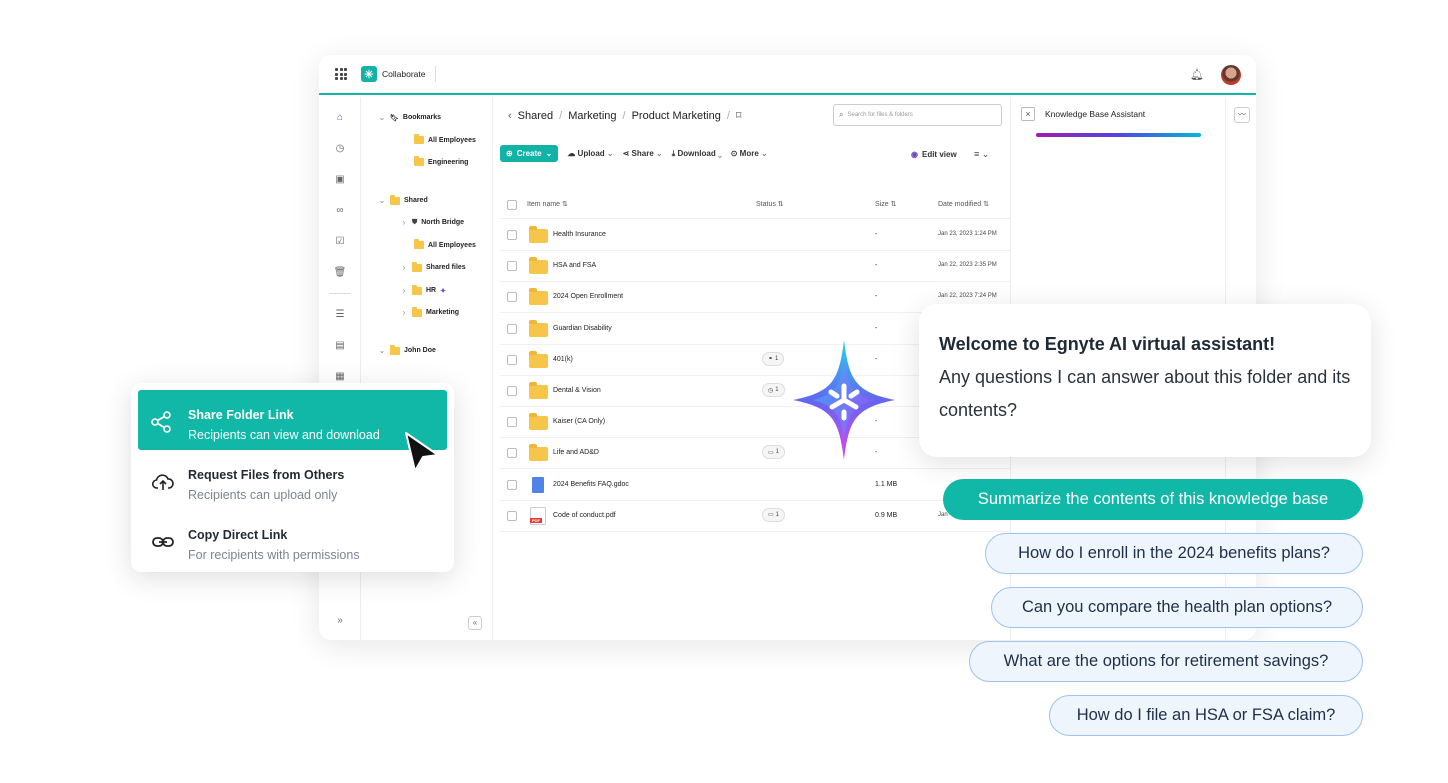 The height and width of the screenshot is (783, 1448). I want to click on status-badge: ⚭ 1, so click(773, 358).